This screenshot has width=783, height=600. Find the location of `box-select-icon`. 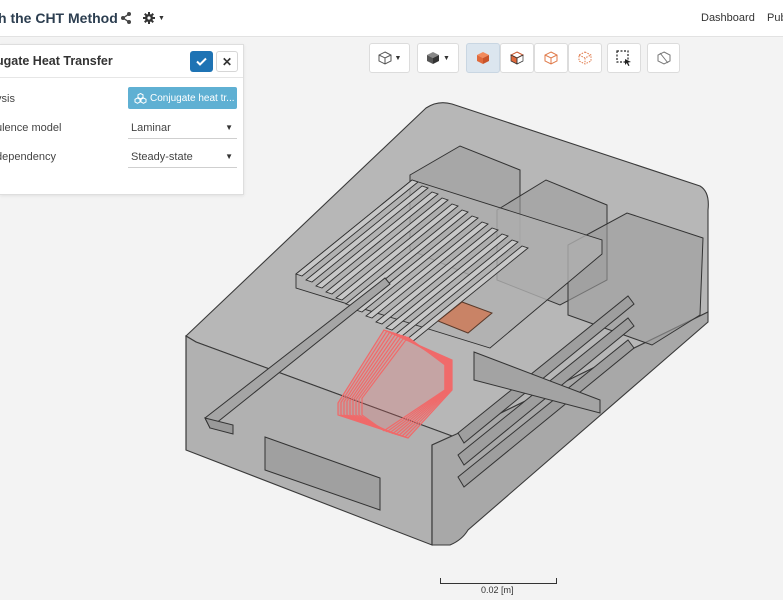

box-select-icon is located at coordinates (623, 58).